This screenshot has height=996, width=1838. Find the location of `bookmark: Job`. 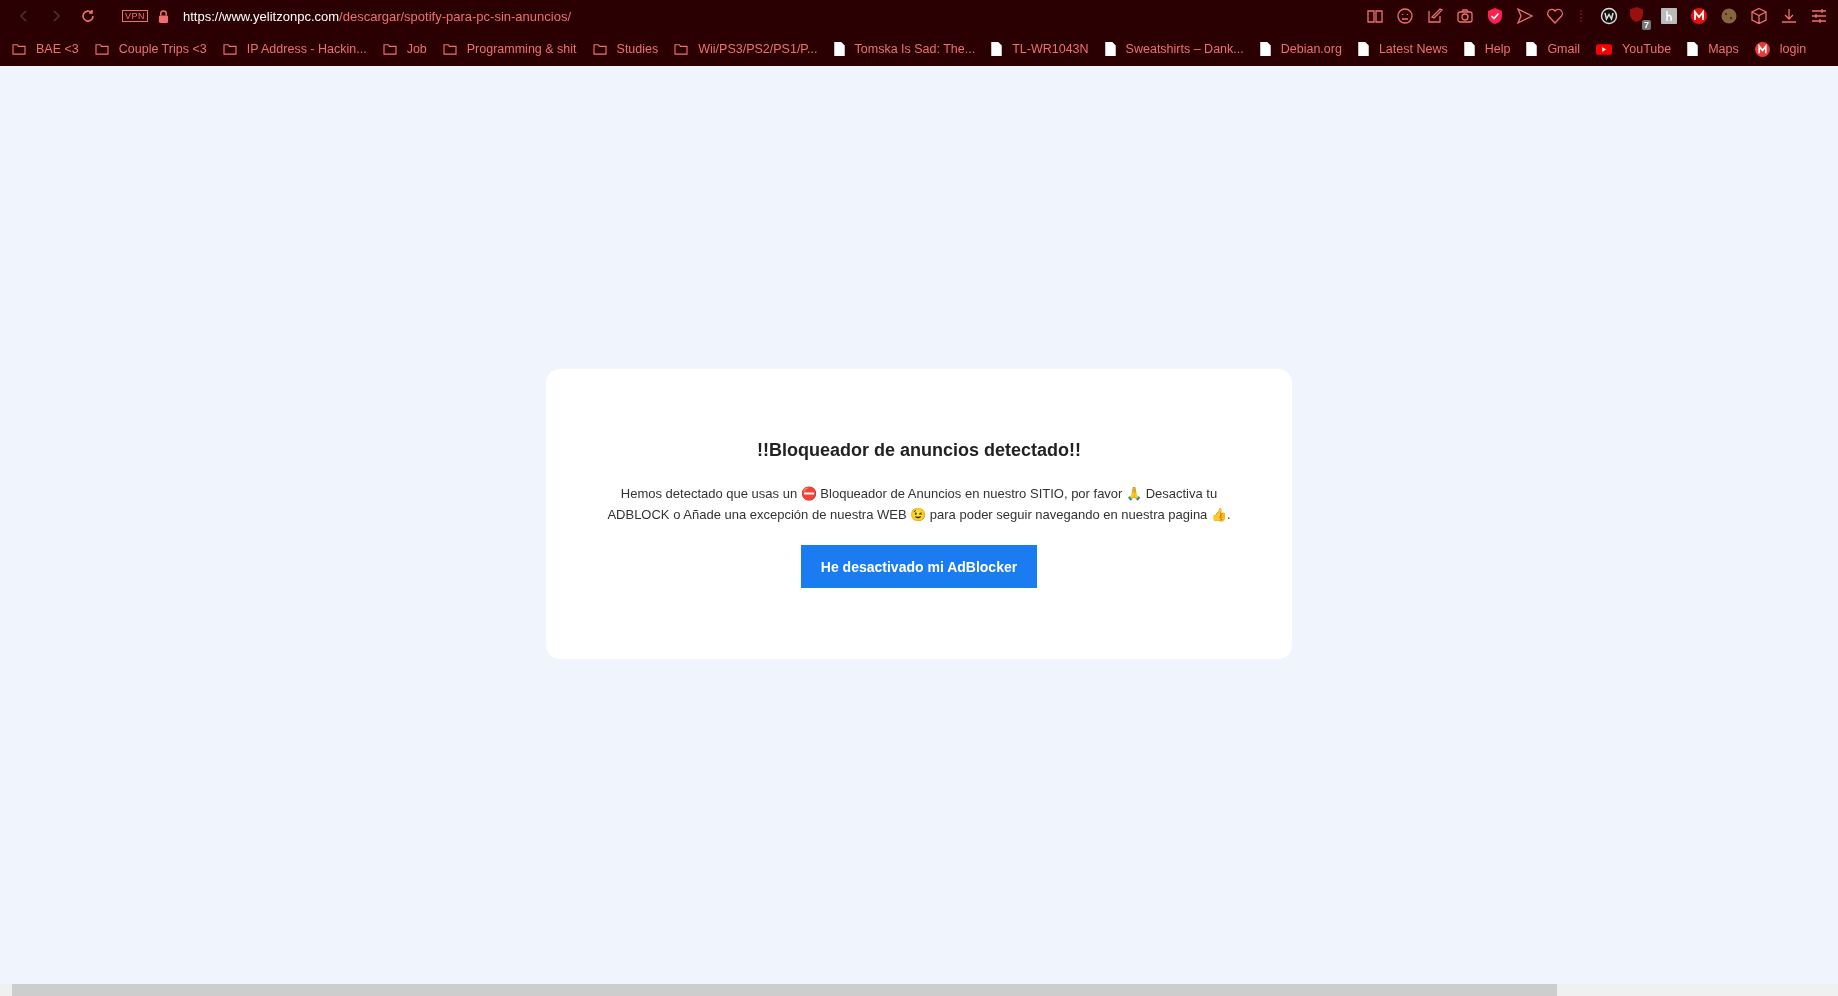

bookmark: Job is located at coordinates (404, 49).